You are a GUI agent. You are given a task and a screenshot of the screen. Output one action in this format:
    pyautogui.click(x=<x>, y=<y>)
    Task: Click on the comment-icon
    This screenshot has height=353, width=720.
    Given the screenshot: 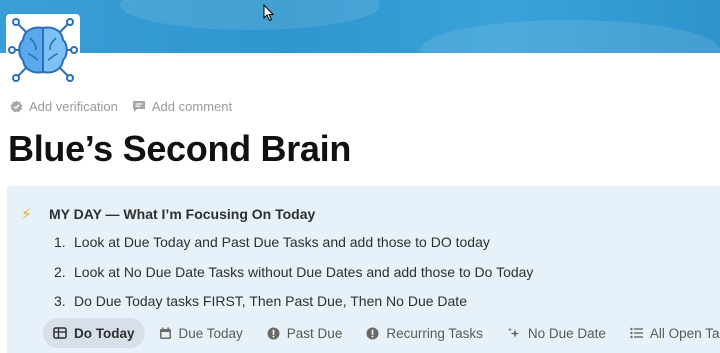 What is the action you would take?
    pyautogui.click(x=138, y=106)
    